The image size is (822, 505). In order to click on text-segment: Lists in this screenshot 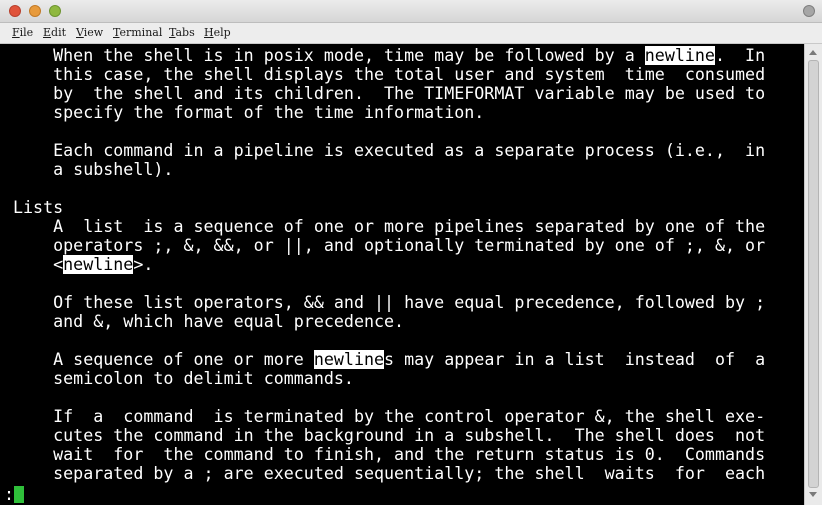, I will do `click(38, 207)`.